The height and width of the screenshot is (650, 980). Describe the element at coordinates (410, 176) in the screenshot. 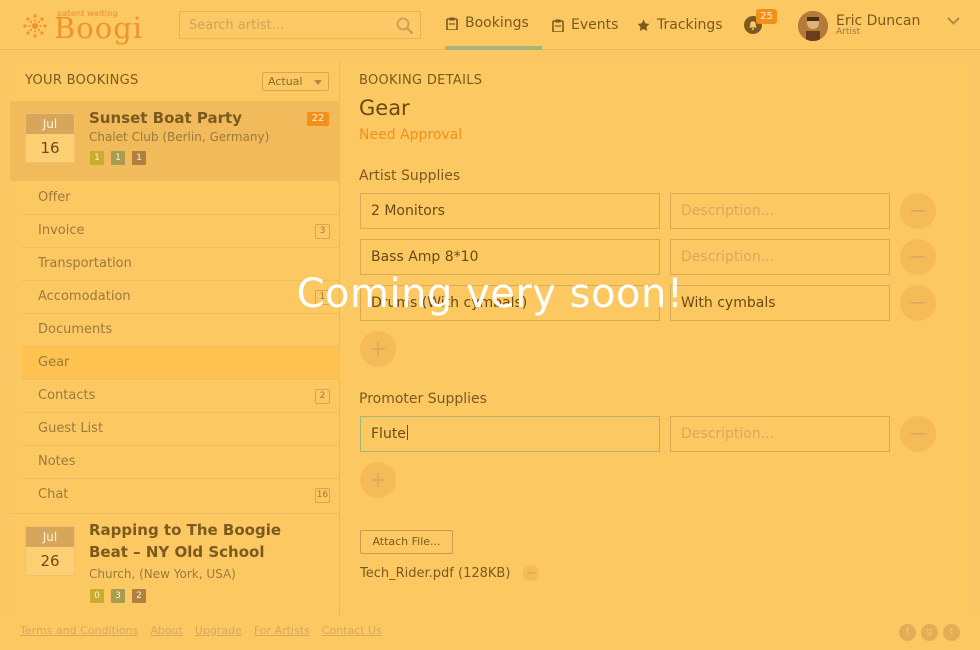

I see `section-title-artist: Artist Supplies` at that location.